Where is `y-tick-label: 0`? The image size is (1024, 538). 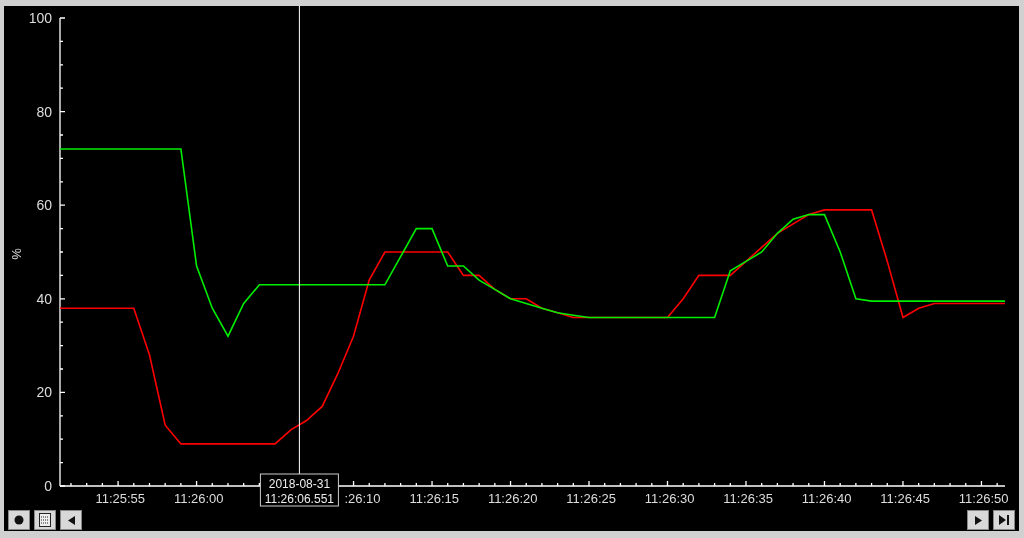 y-tick-label: 0 is located at coordinates (48, 486).